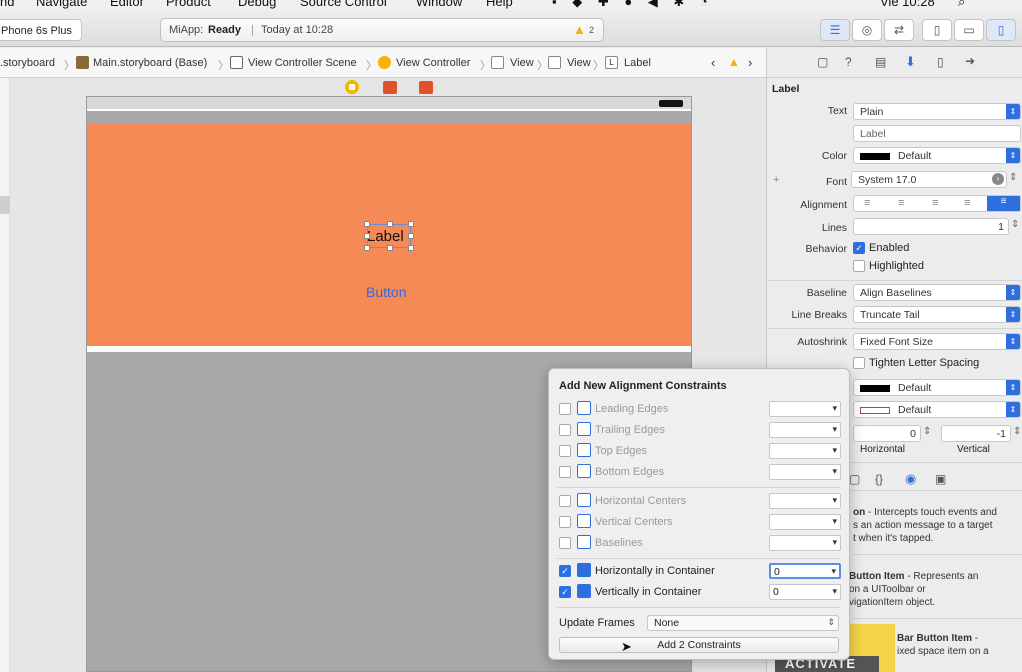  I want to click on linebreaks-select: Truncate Tail ⇕, so click(937, 314).